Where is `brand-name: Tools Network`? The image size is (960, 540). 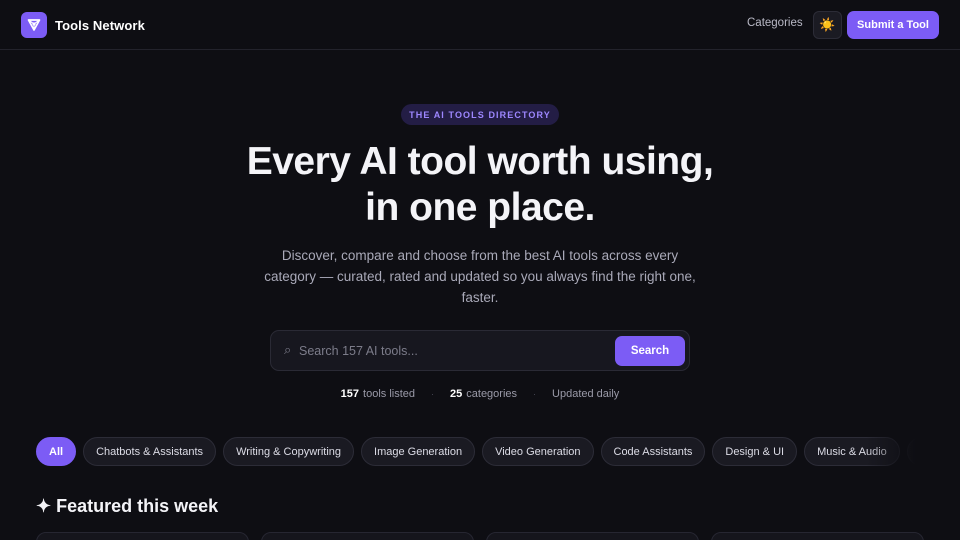 brand-name: Tools Network is located at coordinates (100, 25).